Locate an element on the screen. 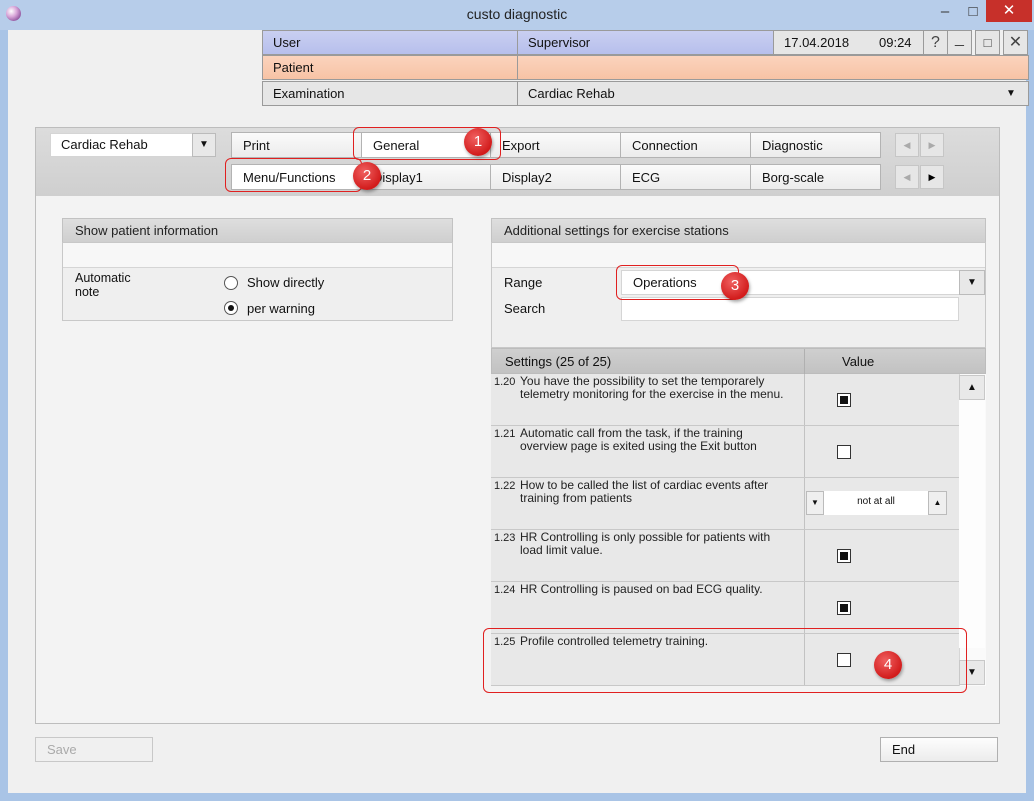 This screenshot has height=801, width=1034. spinner-down-button: ▼ is located at coordinates (815, 503).